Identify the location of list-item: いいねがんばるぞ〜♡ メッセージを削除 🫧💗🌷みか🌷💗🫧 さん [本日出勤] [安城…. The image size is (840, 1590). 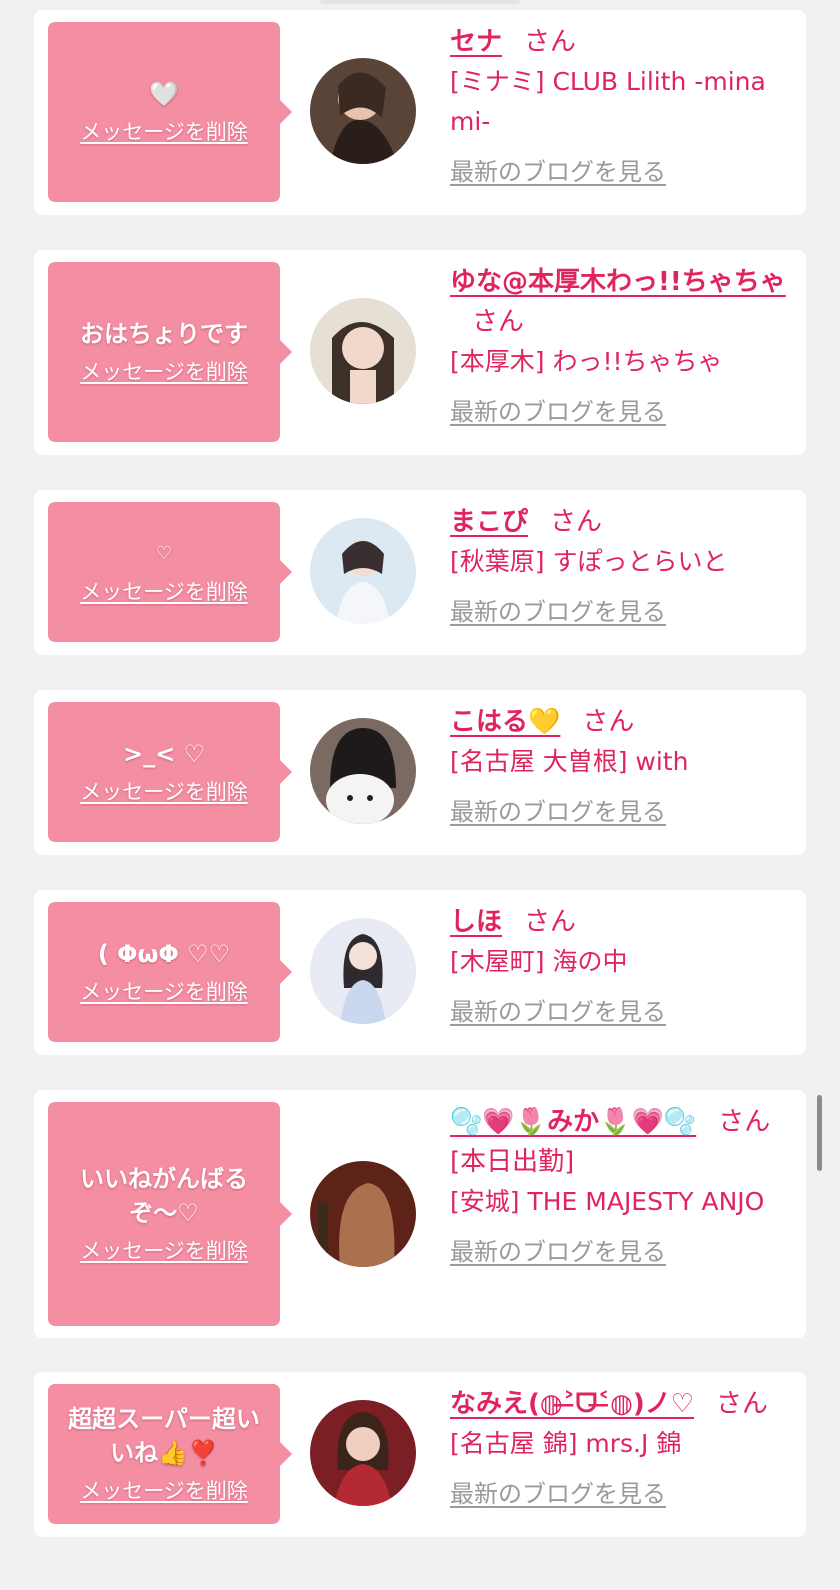
(420, 1214).